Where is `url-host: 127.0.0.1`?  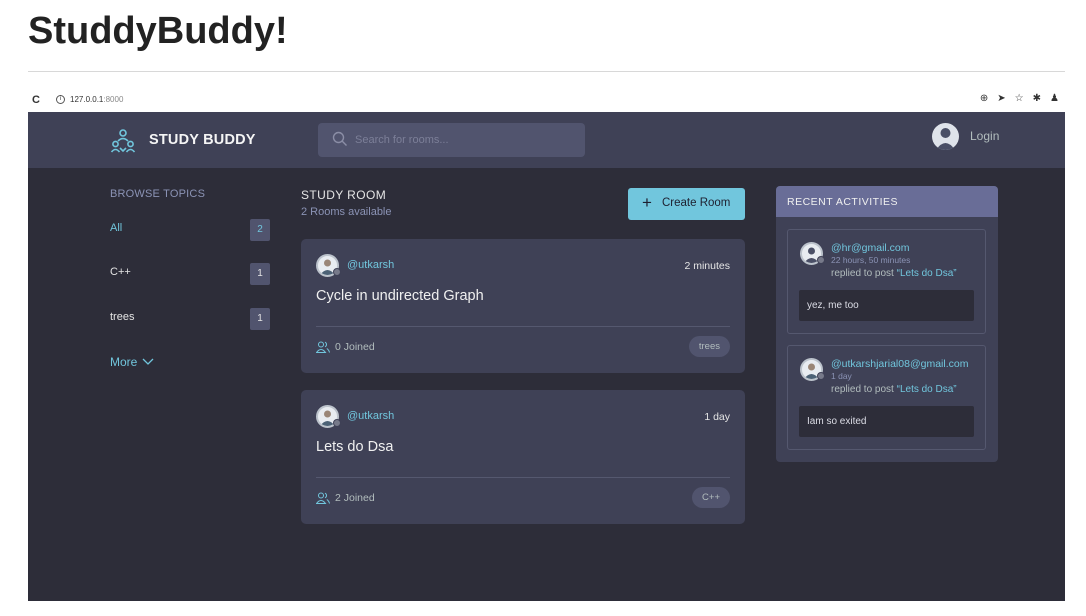 url-host: 127.0.0.1 is located at coordinates (87, 99).